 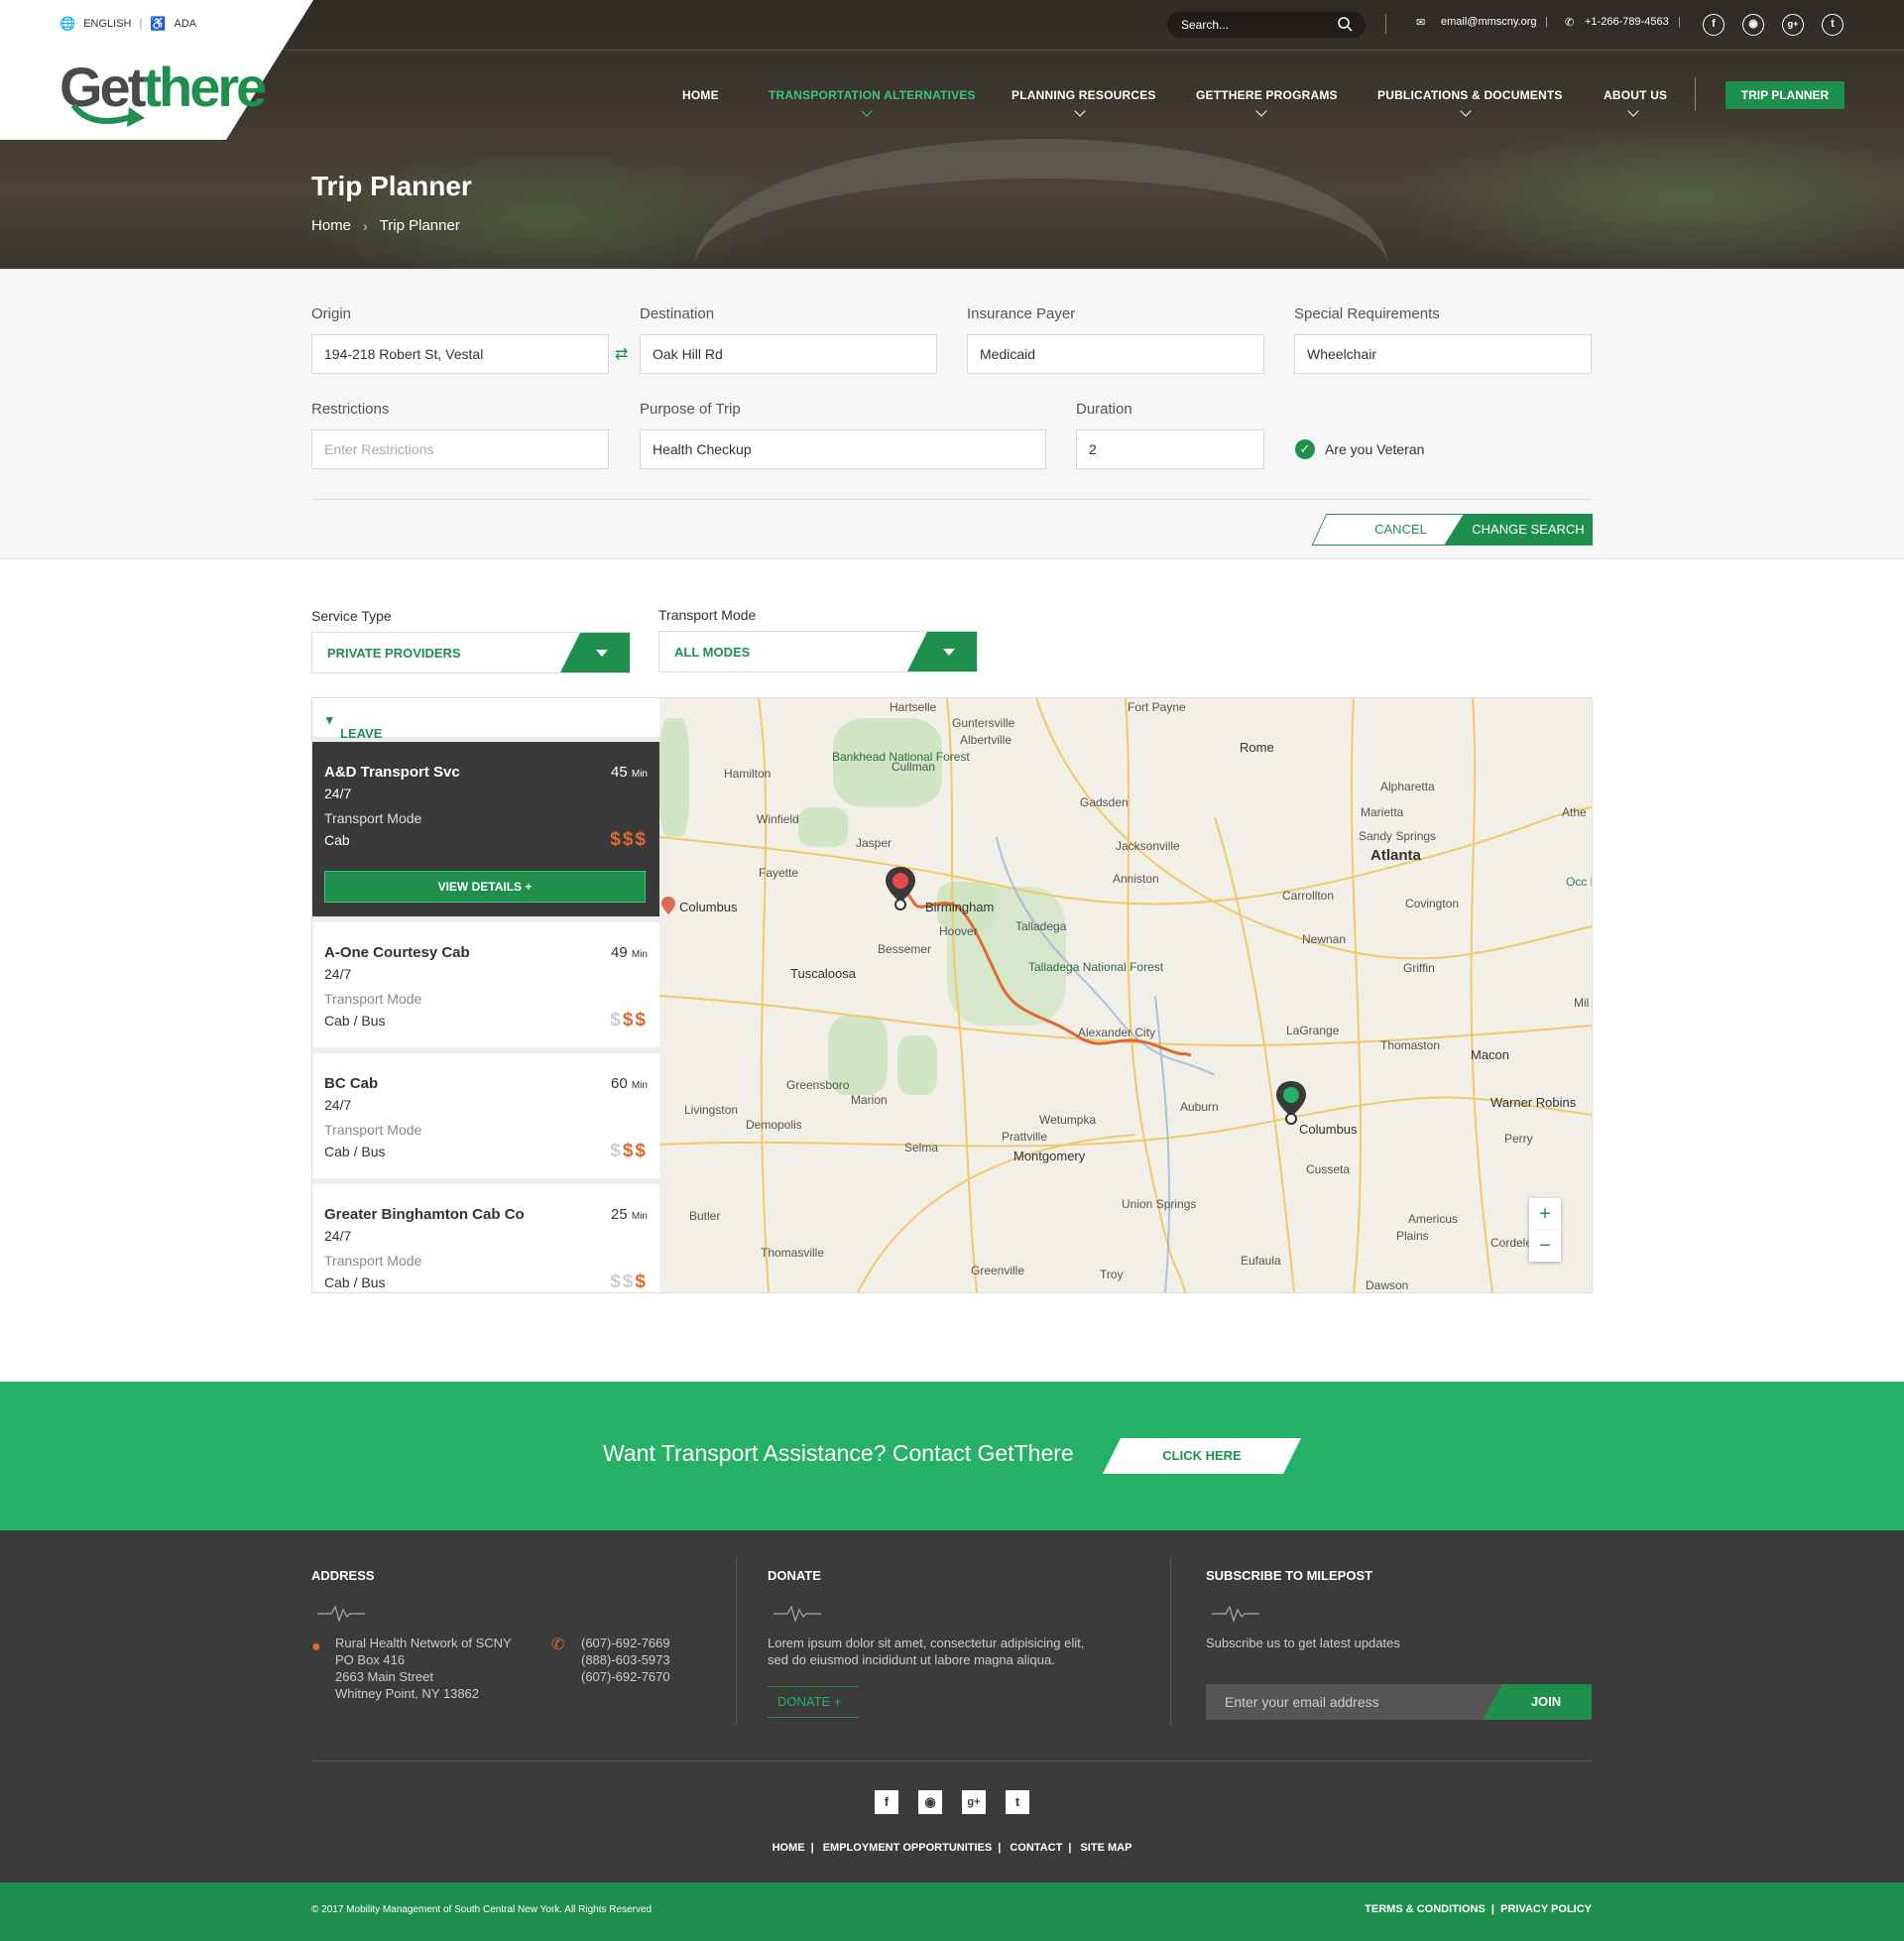 I want to click on ada-link: ADA, so click(x=186, y=24).